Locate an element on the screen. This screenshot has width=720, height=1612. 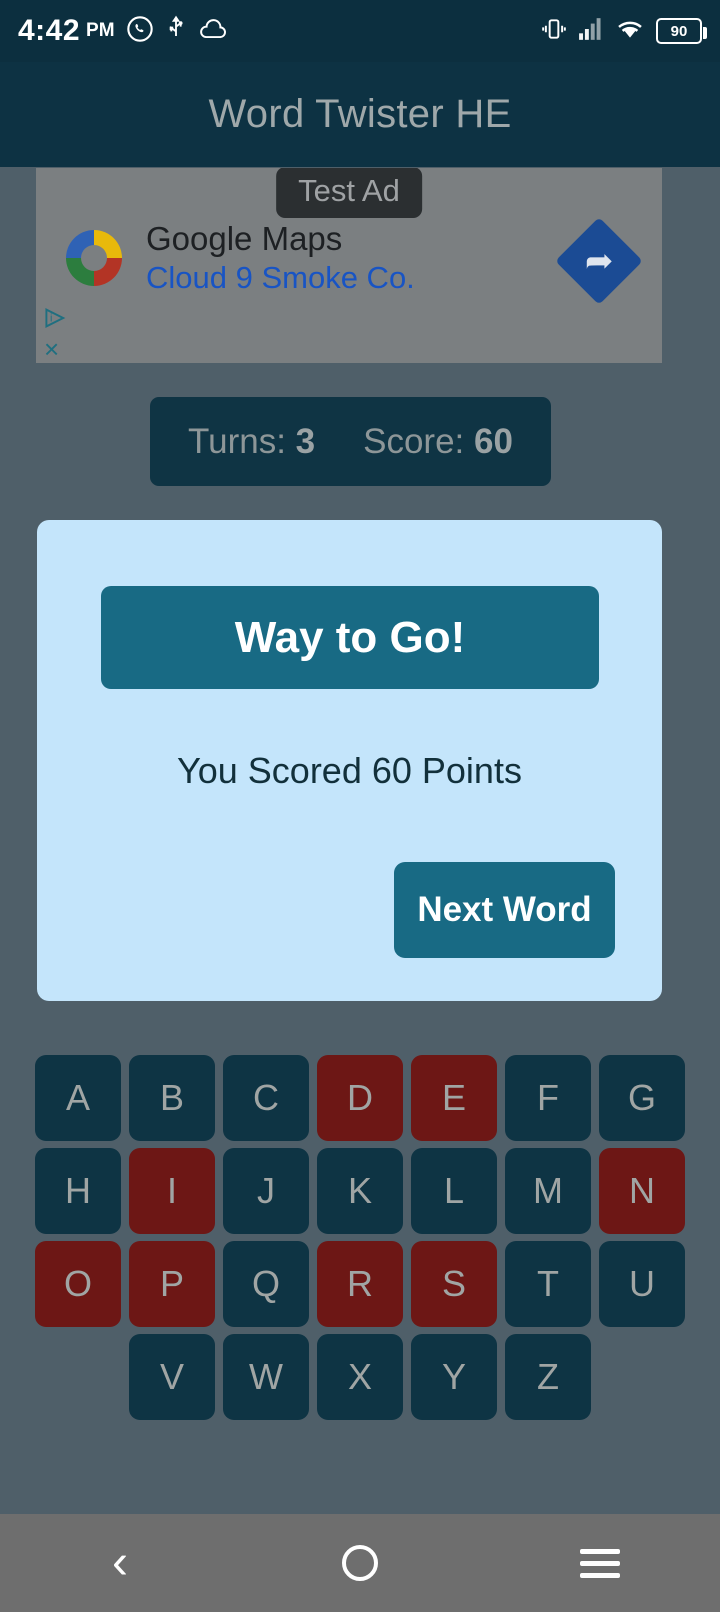
status-bar-ampm: PM is located at coordinates (100, 30).